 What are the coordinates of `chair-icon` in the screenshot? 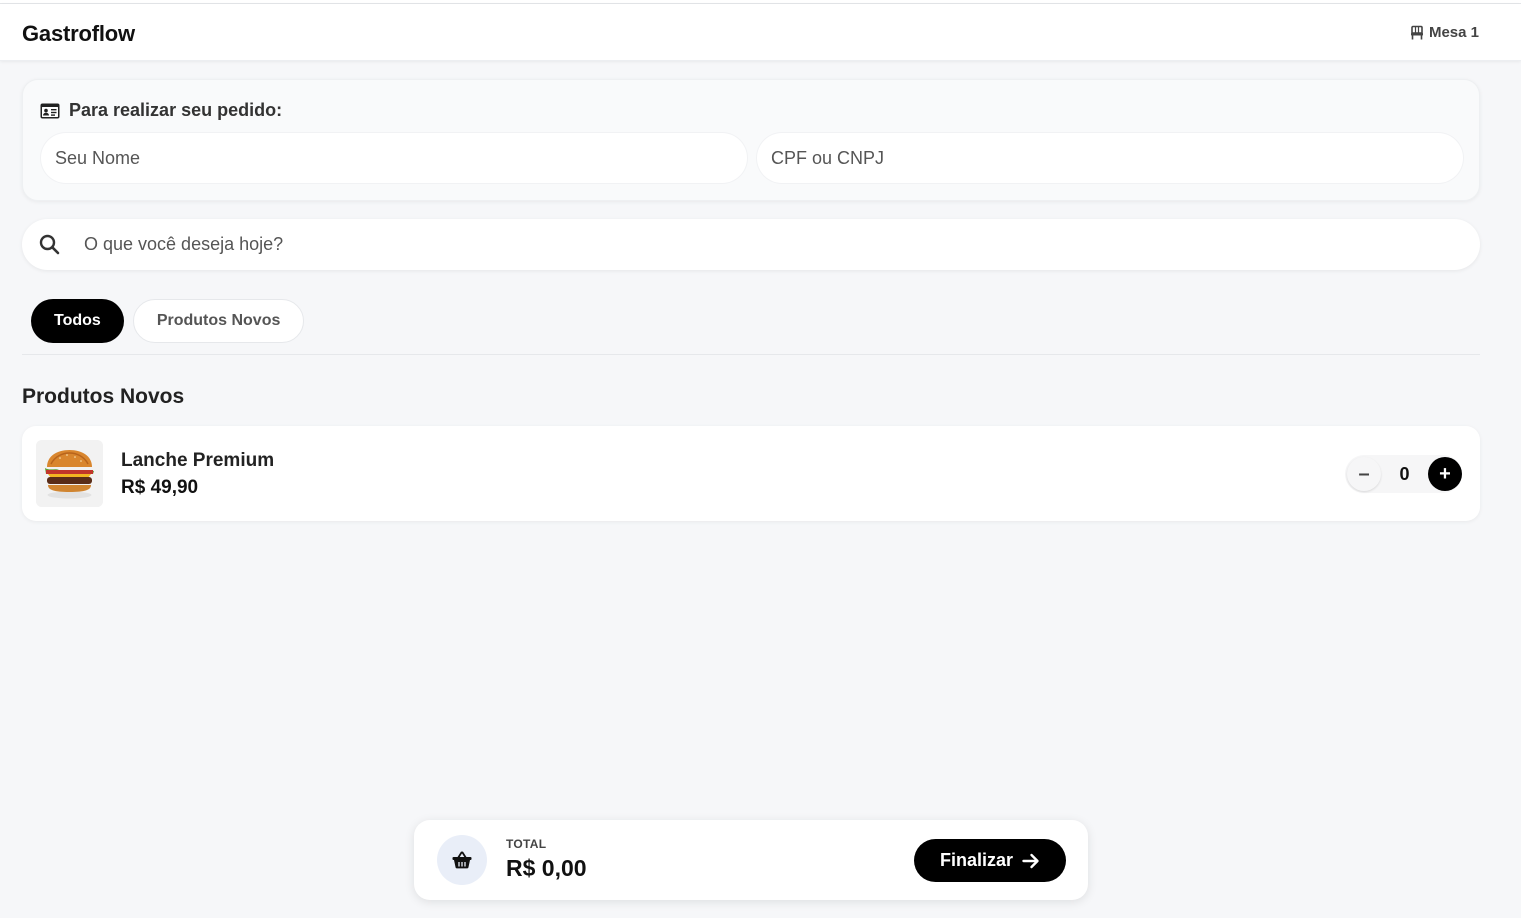 It's located at (1416, 32).